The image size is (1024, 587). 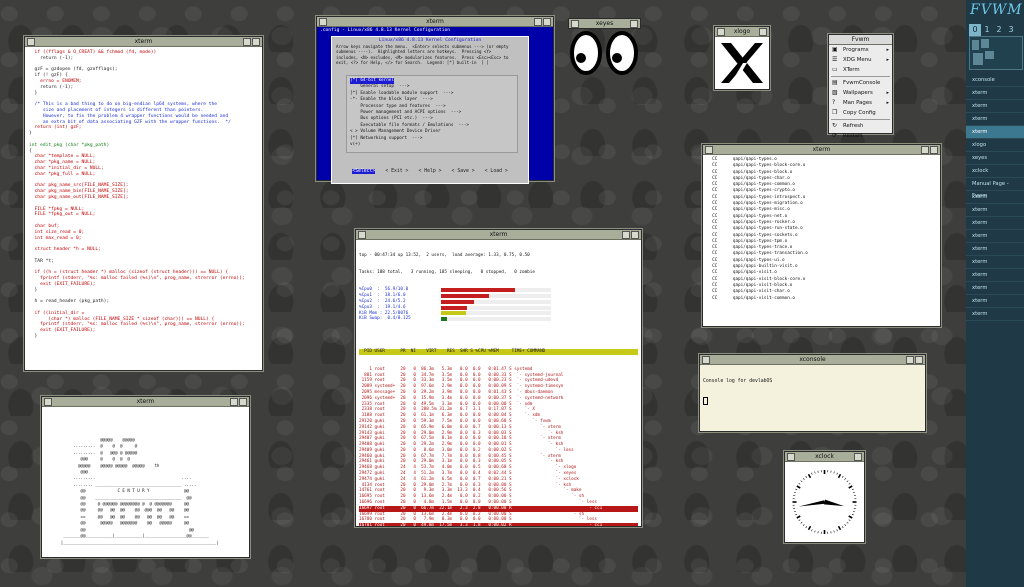 What do you see at coordinates (429, 171) in the screenshot?
I see `dialog-button: < Help >` at bounding box center [429, 171].